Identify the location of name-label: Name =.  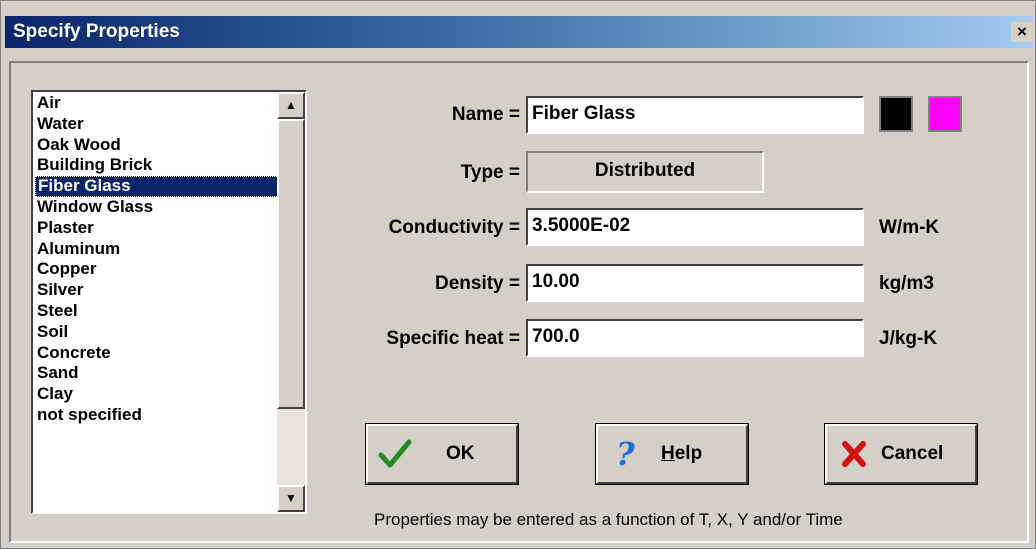
(485, 114).